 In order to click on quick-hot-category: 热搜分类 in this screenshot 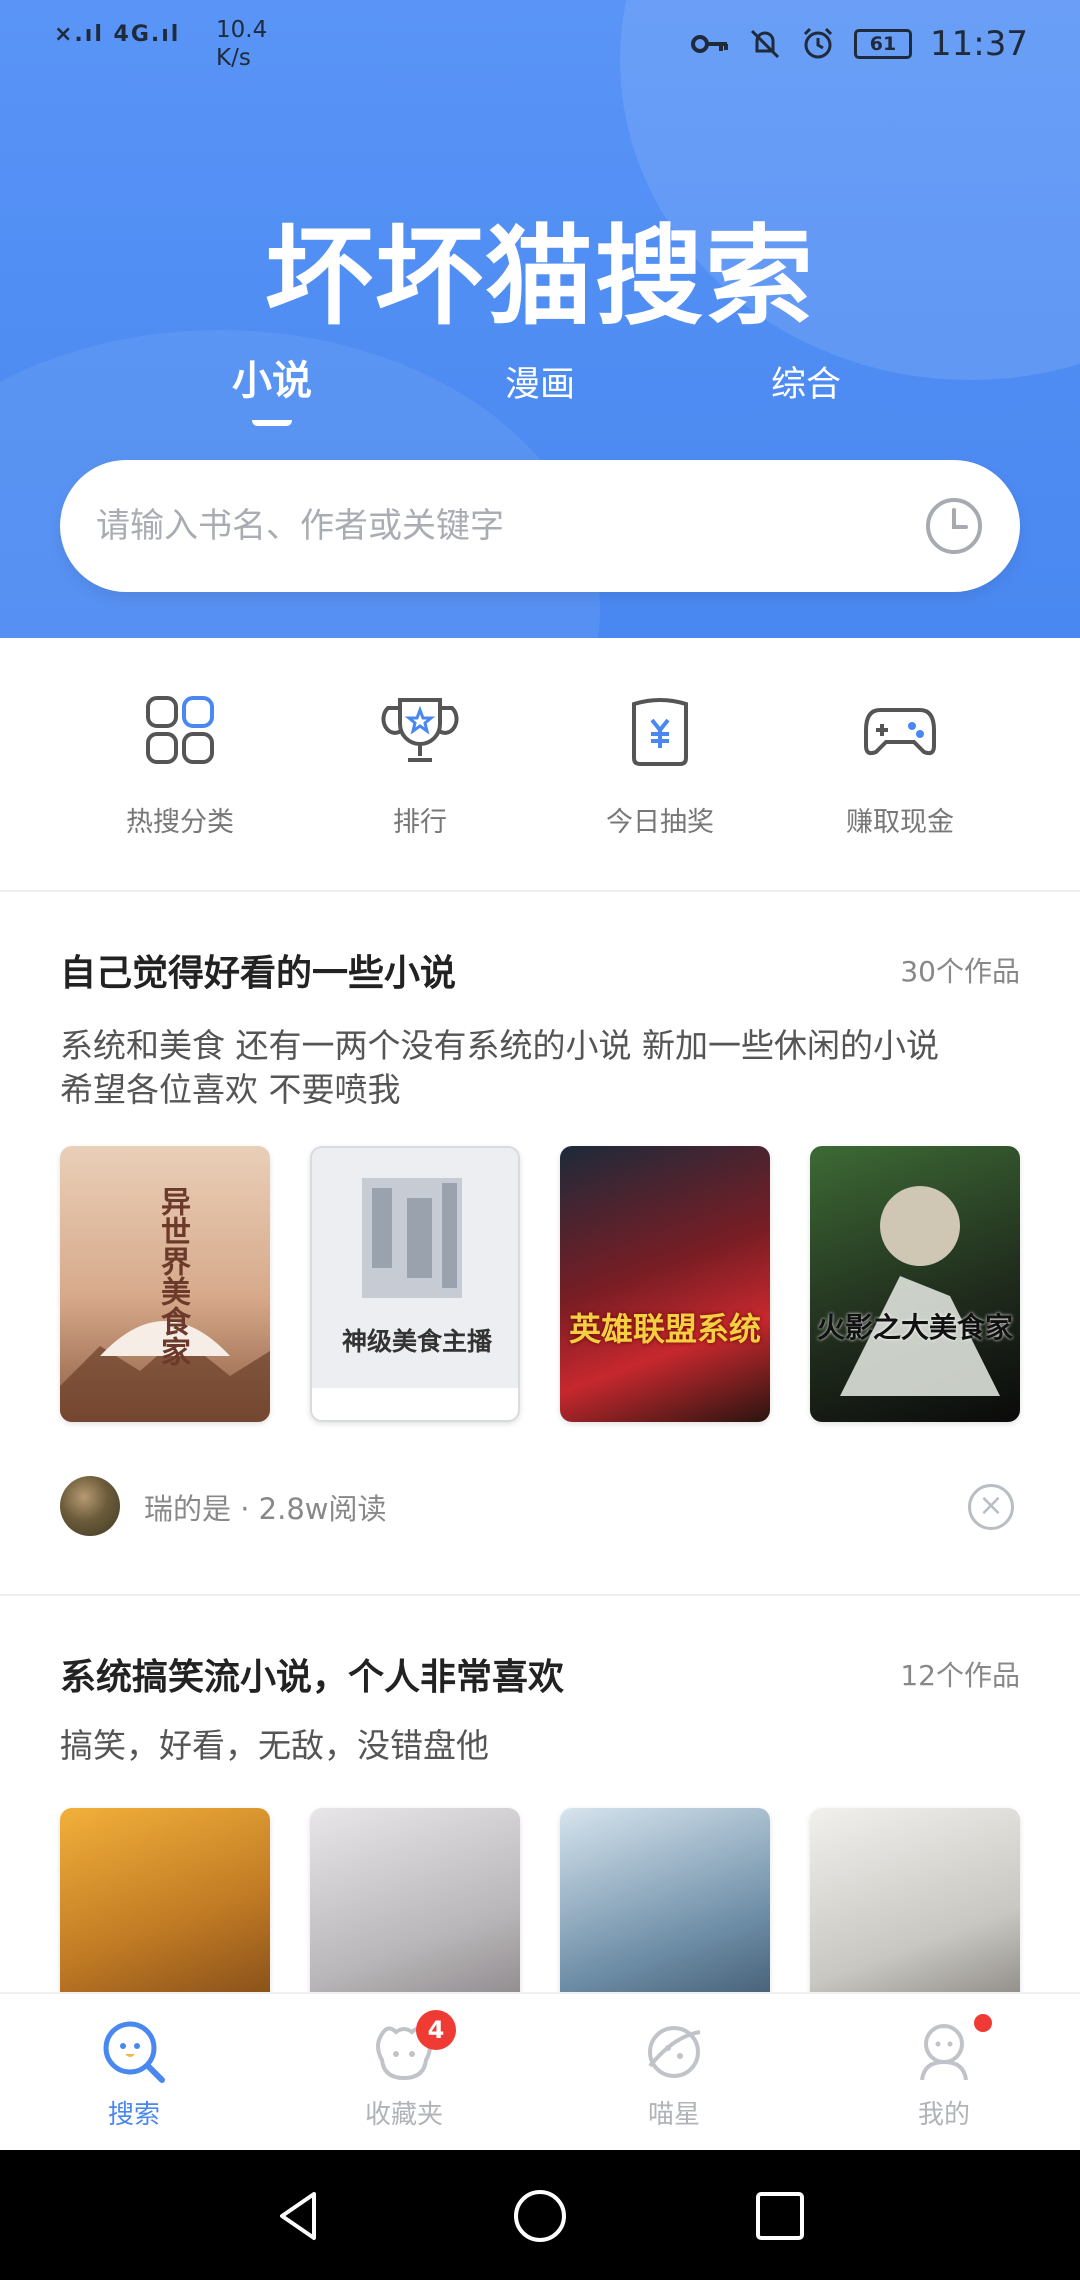, I will do `click(180, 764)`.